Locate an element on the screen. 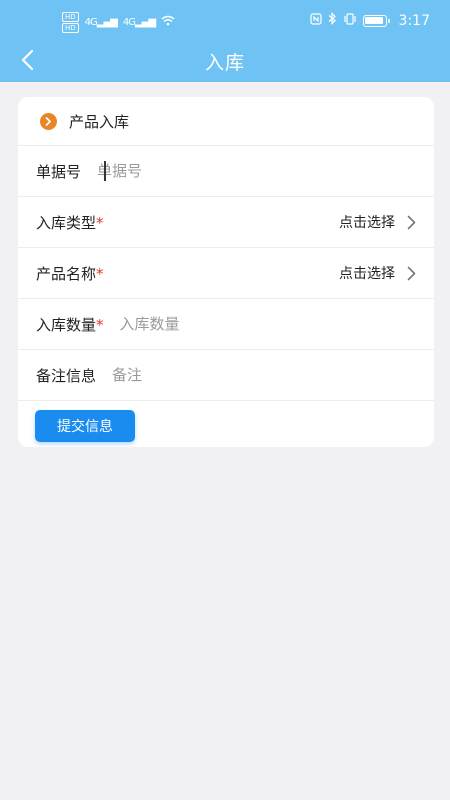 This screenshot has height=800, width=450. doc-number-row: 单据号 is located at coordinates (226, 171).